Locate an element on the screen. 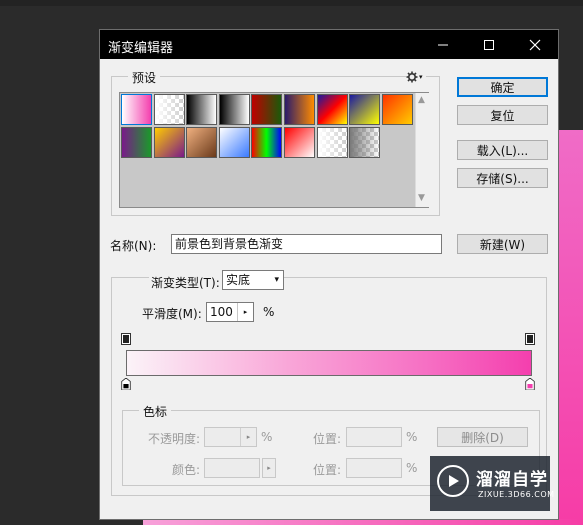 This screenshot has width=583, height=525. maximize-icon is located at coordinates (489, 44).